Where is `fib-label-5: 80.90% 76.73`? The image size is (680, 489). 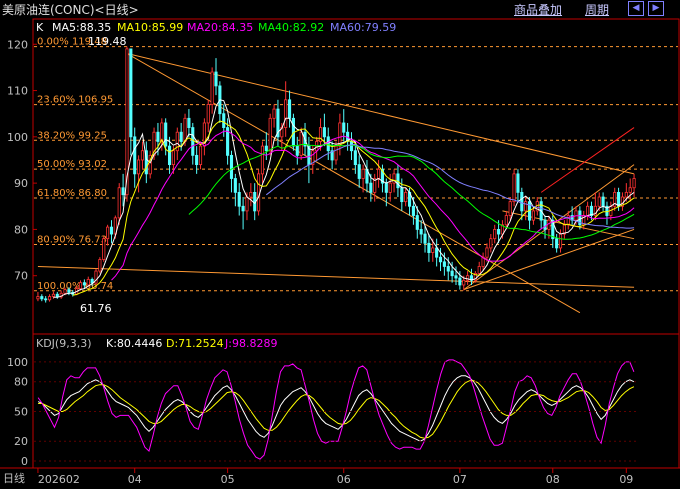
fib-label-5: 80.90% 76.73 is located at coordinates (72, 240).